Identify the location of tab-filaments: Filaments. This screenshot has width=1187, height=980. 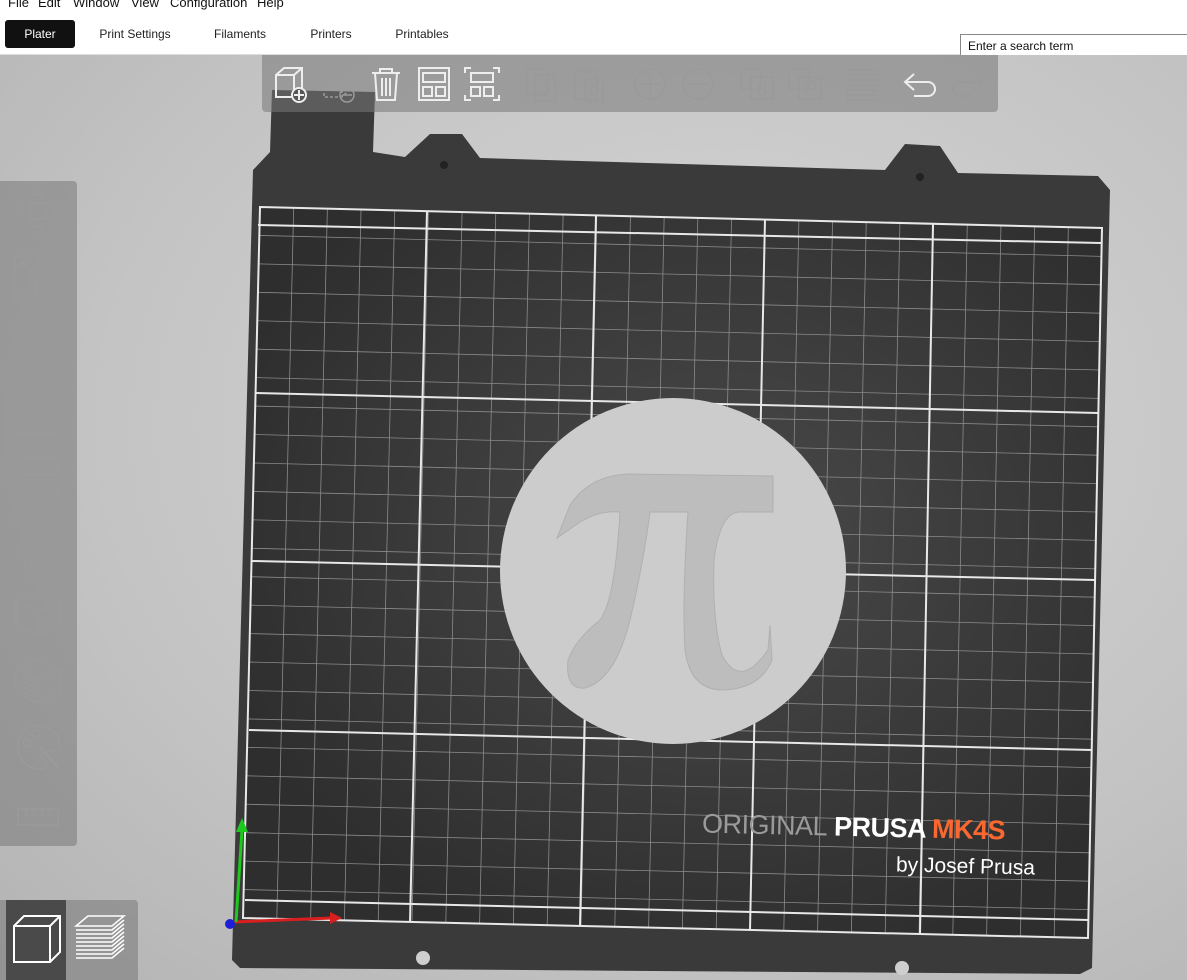
(240, 34).